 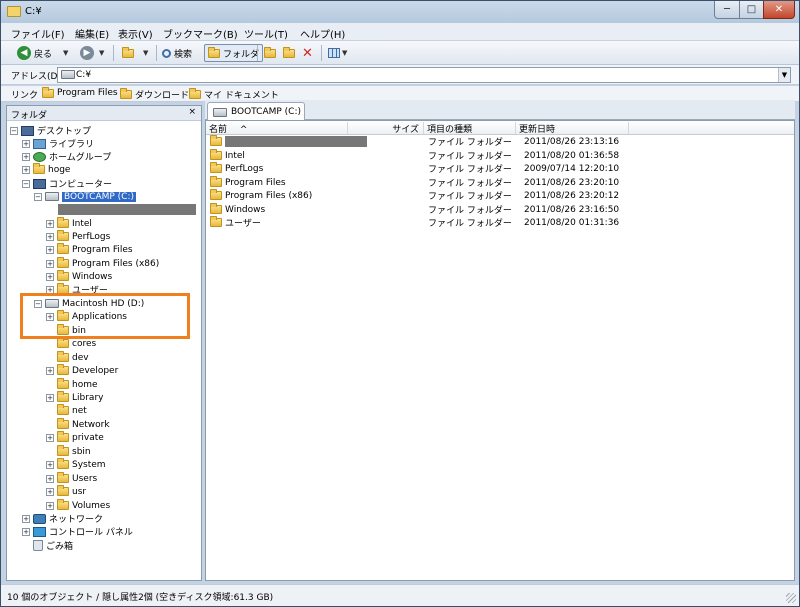 I want to click on menu-view: 表示(V), so click(x=135, y=33).